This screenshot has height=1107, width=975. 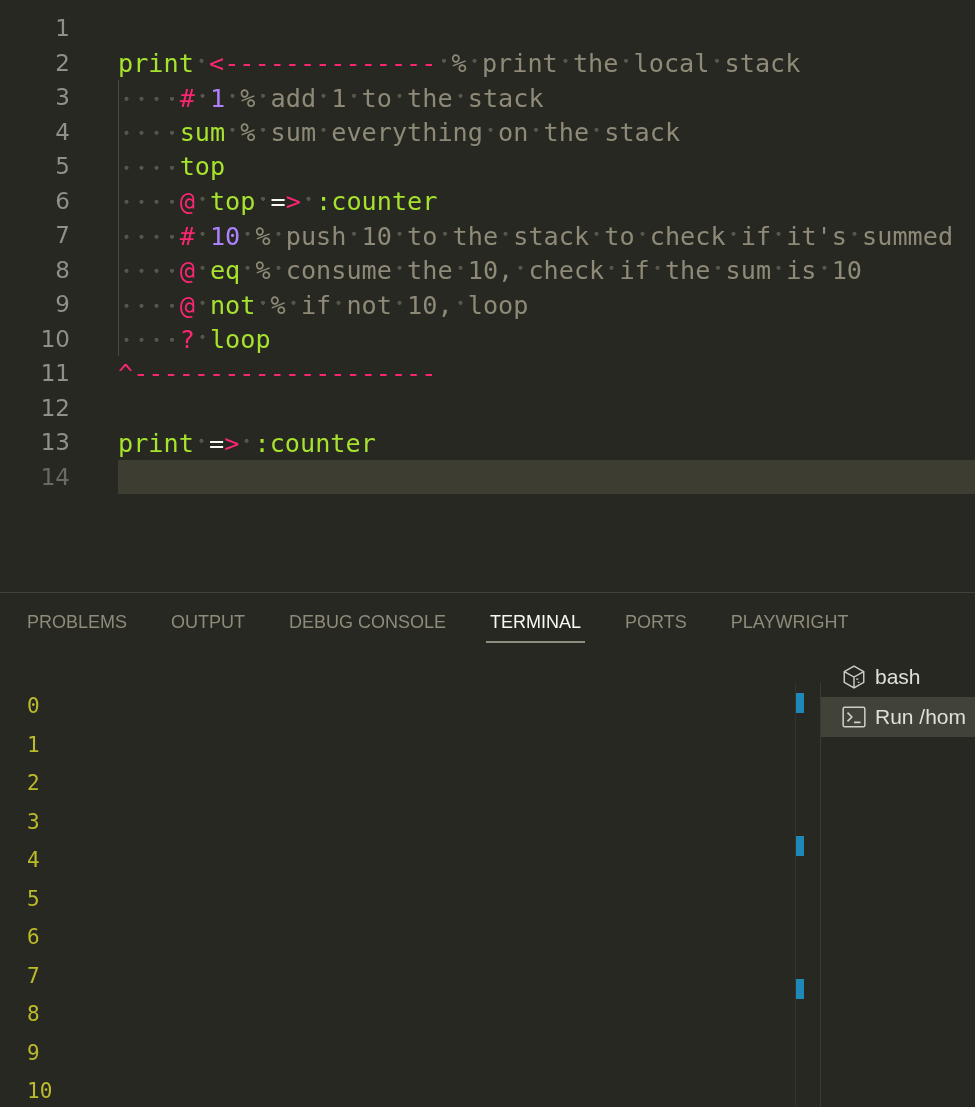 I want to click on line-number: 5, so click(x=62, y=166).